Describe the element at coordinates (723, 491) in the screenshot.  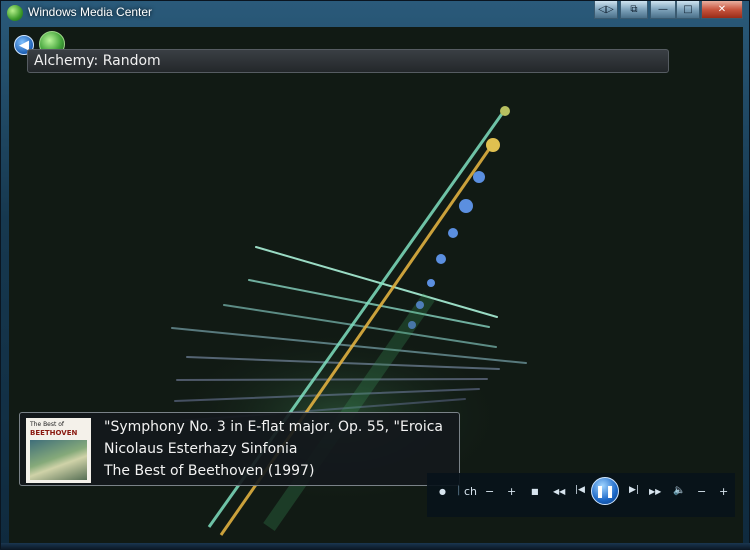
I see `volume-up-button: +` at that location.